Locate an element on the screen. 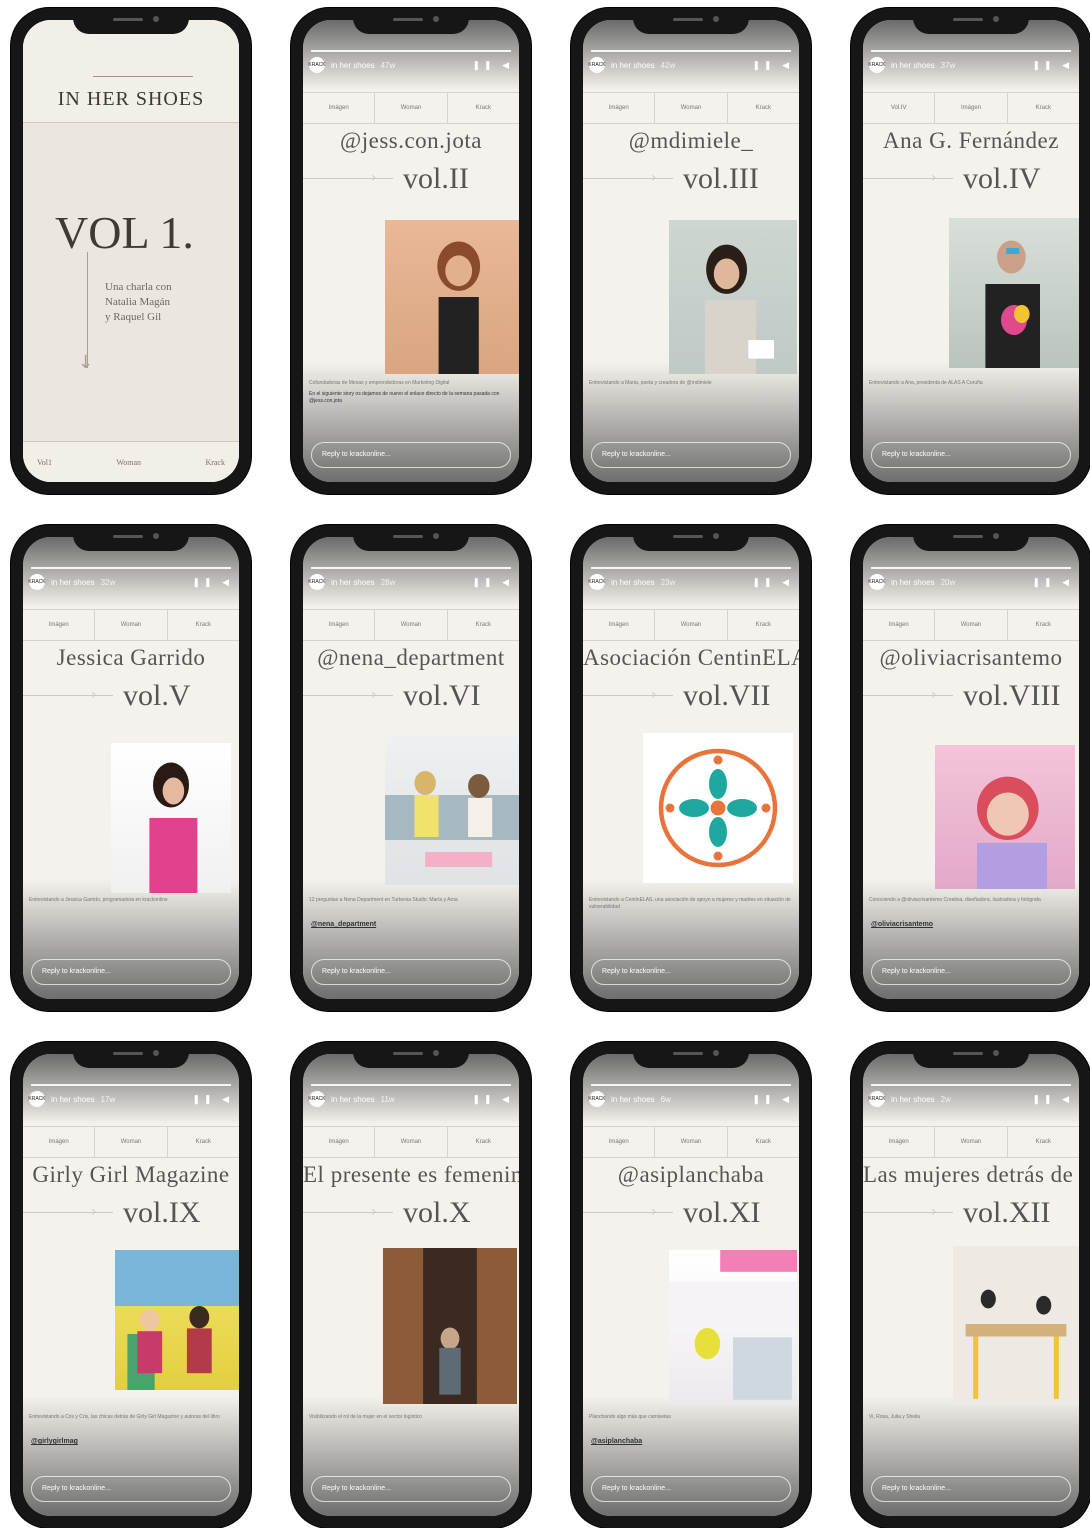 The height and width of the screenshot is (1528, 1090). story-tag: @oliviacrisantemo is located at coordinates (902, 924).